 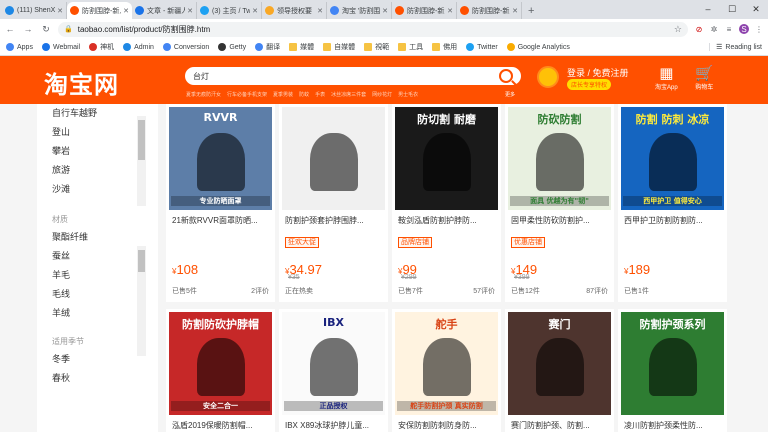 What do you see at coordinates (744, 29) in the screenshot?
I see `profile-avatar: S` at bounding box center [744, 29].